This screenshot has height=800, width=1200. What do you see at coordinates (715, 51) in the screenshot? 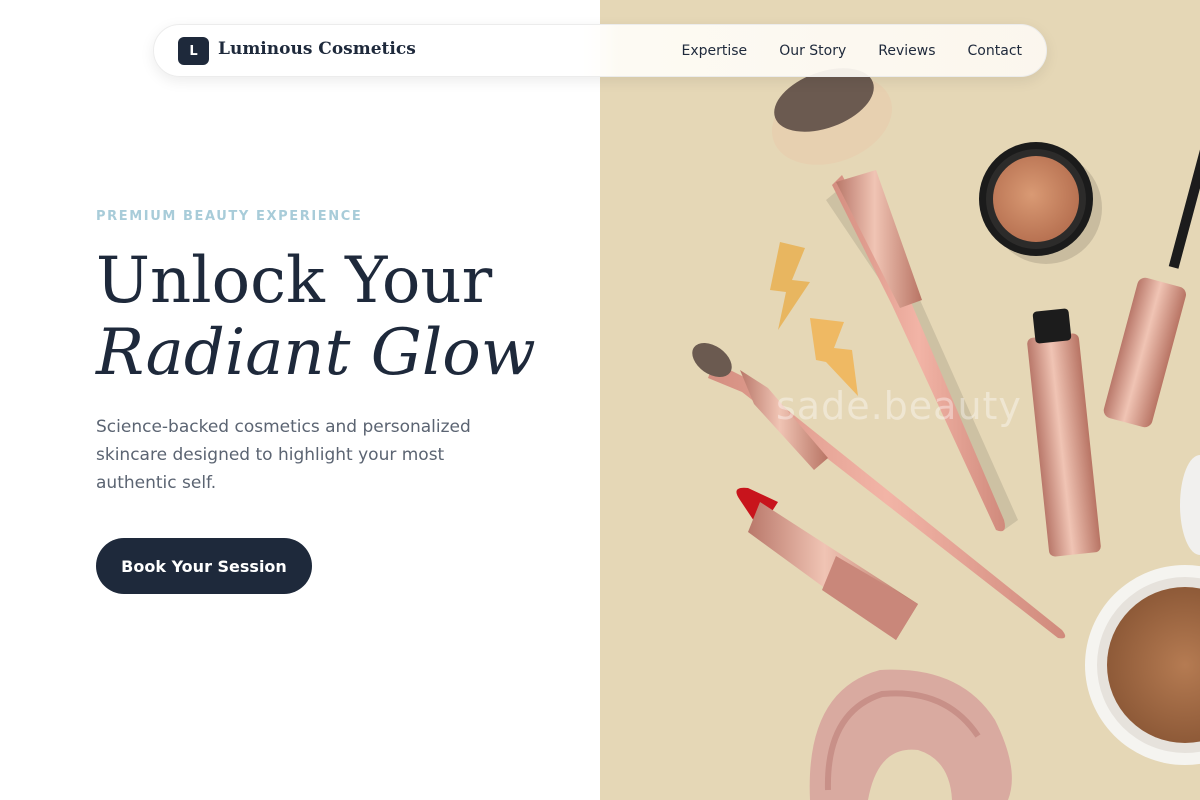
I see `nav-link-expertise: Expertise` at bounding box center [715, 51].